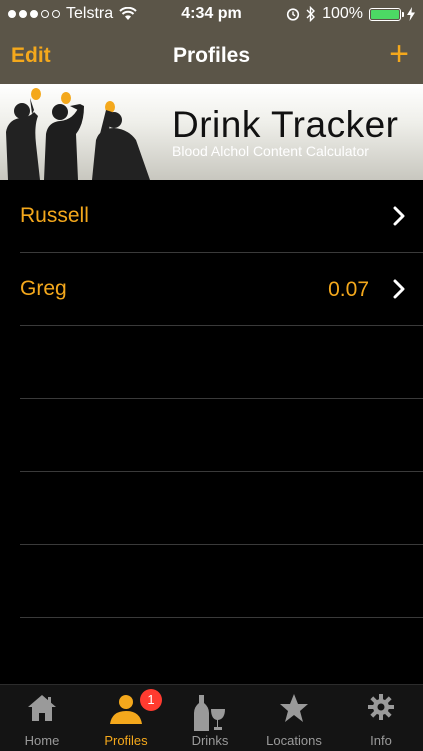 The width and height of the screenshot is (423, 751). I want to click on profile-row-greg: Greg 0.07, so click(221, 289).